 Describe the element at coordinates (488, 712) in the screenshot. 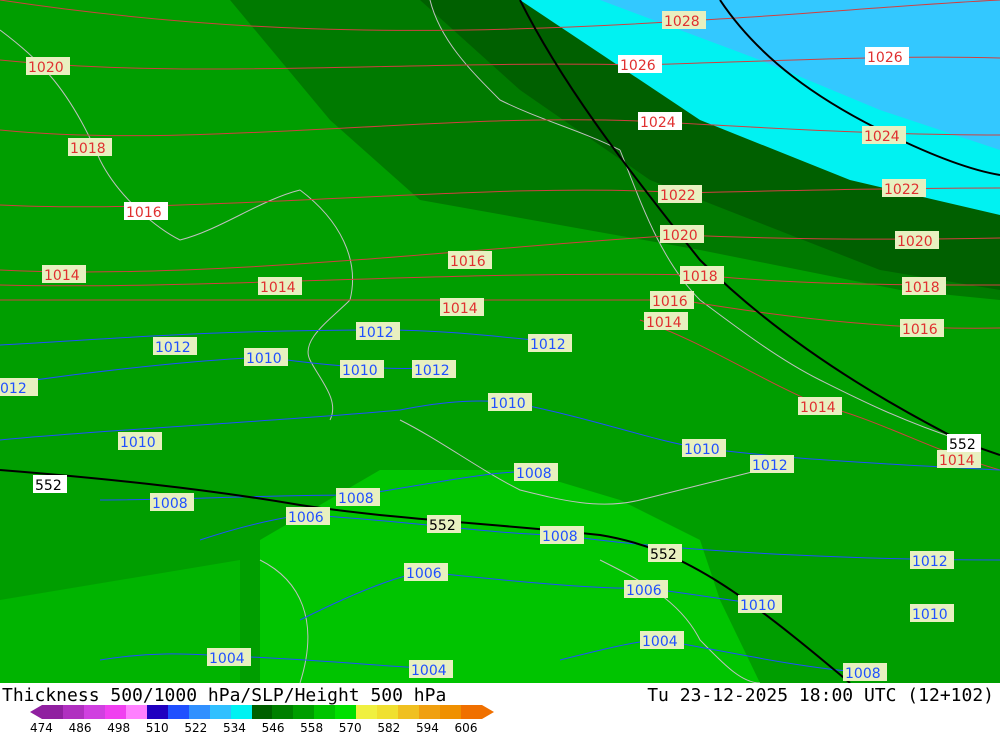

I see `legend-arrow-right` at that location.